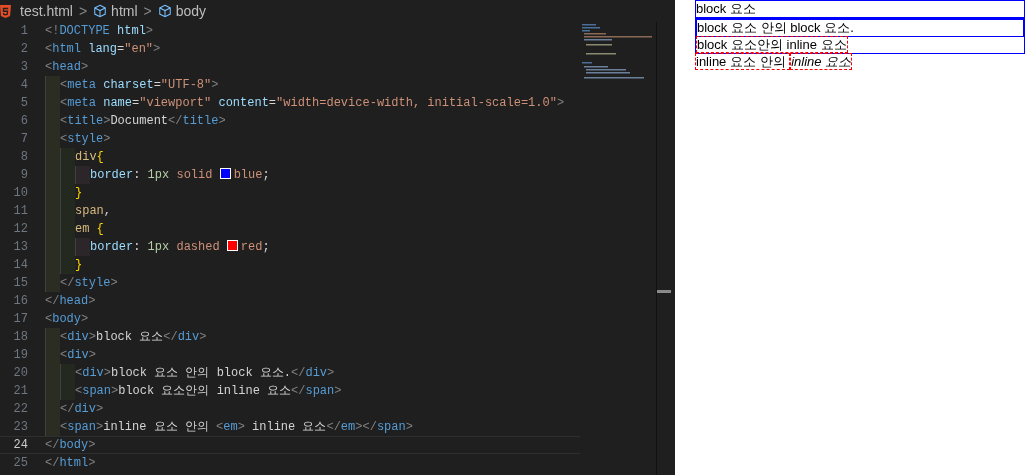 The height and width of the screenshot is (475, 1025). I want to click on code-text: :, so click(137, 175).